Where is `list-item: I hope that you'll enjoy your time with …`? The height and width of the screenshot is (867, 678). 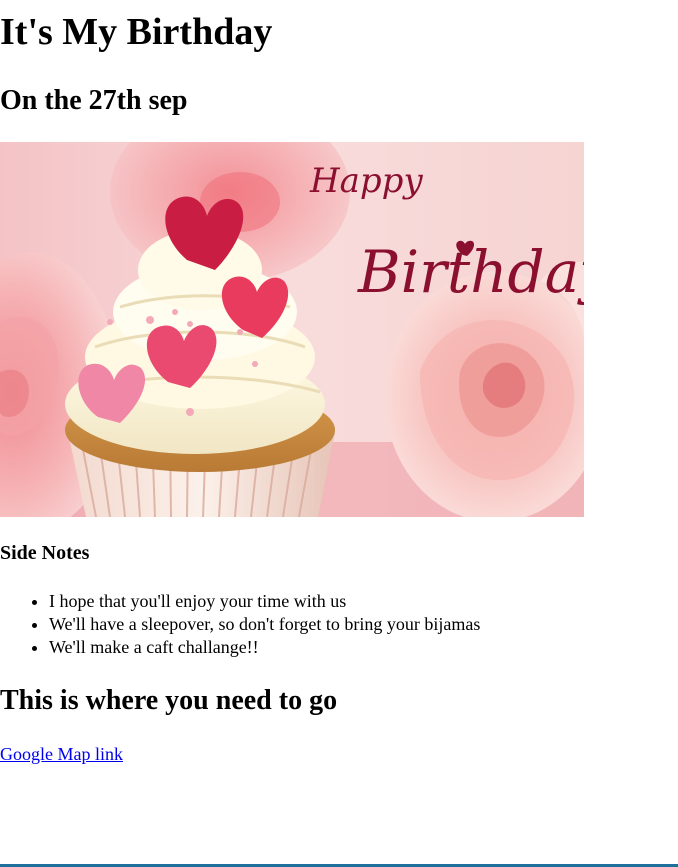
list-item: I hope that you'll enjoy your time with … is located at coordinates (264, 601).